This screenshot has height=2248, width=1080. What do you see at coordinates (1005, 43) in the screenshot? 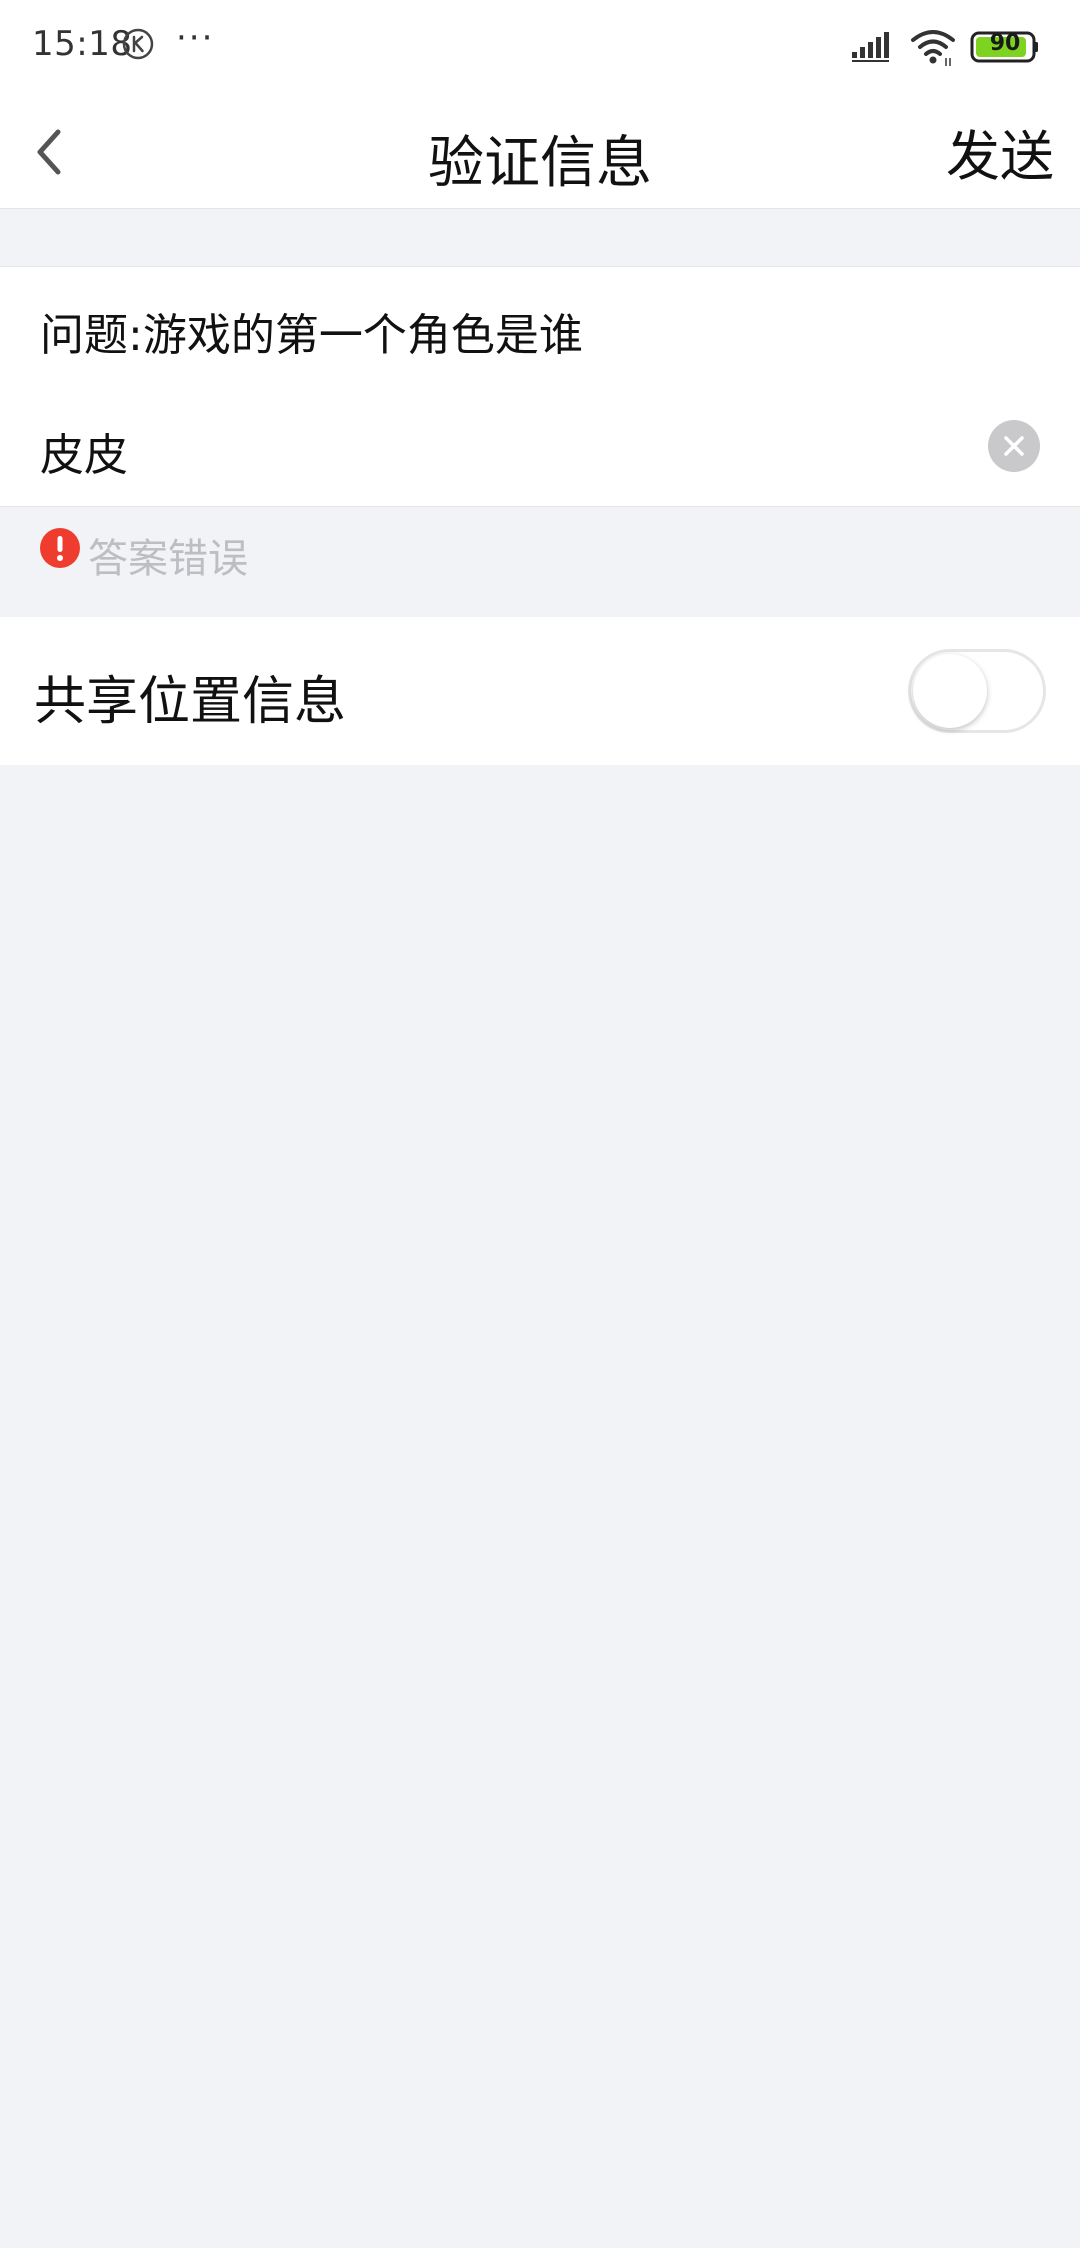
I see `battery-level: 90` at bounding box center [1005, 43].